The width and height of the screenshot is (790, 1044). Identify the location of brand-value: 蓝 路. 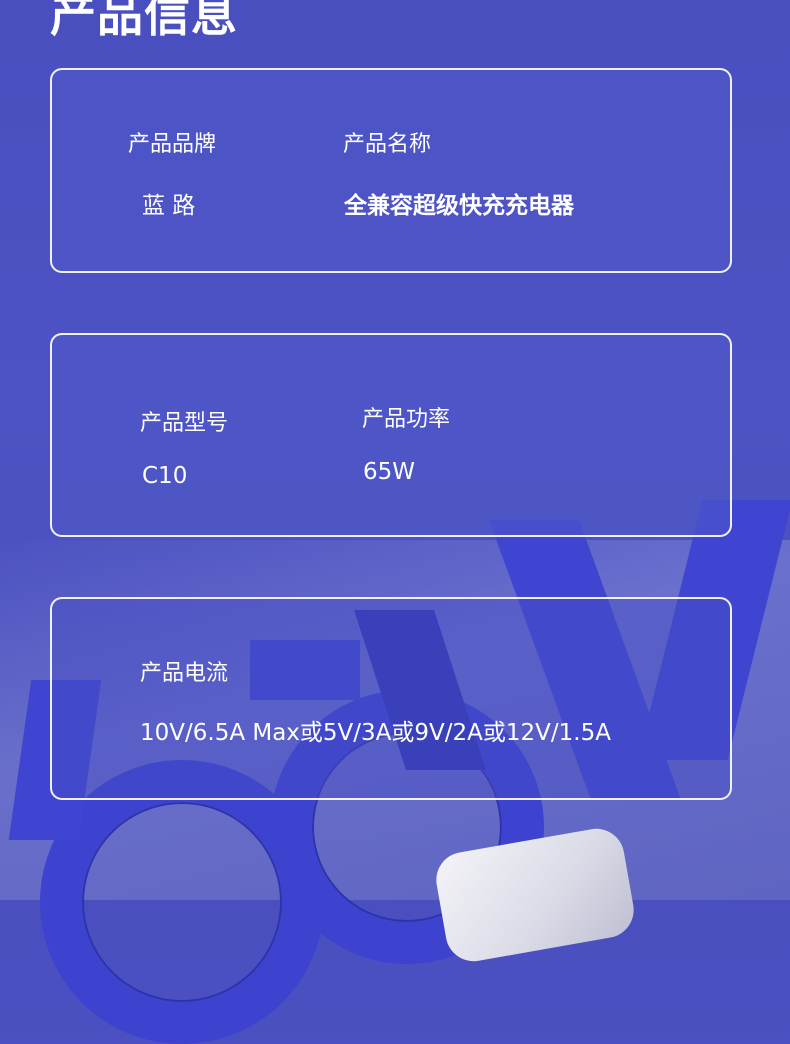
(169, 206).